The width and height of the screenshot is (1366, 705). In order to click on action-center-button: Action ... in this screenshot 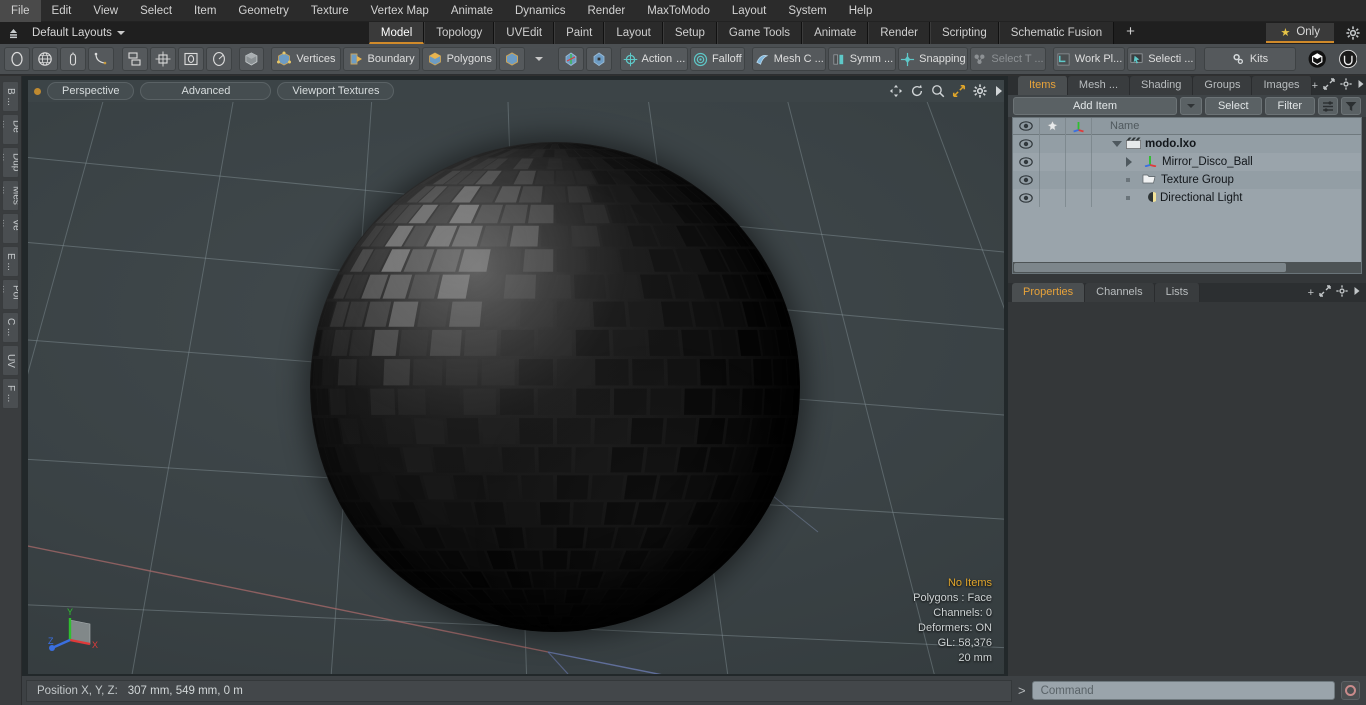, I will do `click(653, 59)`.